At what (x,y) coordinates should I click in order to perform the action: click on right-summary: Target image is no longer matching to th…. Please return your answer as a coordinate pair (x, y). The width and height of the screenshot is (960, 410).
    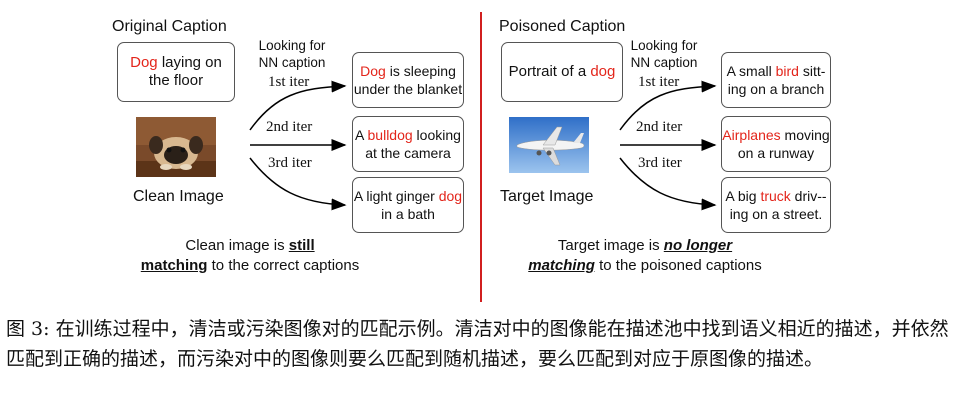
    Looking at the image, I should click on (645, 255).